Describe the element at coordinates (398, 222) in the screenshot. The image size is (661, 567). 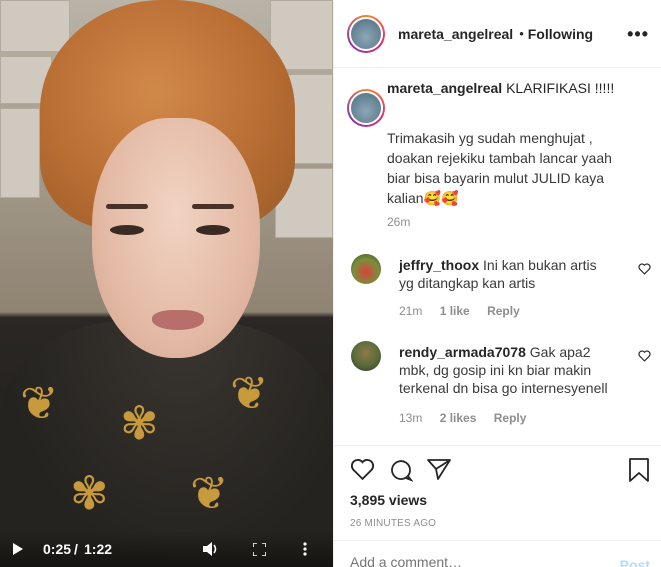
I see `caption-time: 26m` at that location.